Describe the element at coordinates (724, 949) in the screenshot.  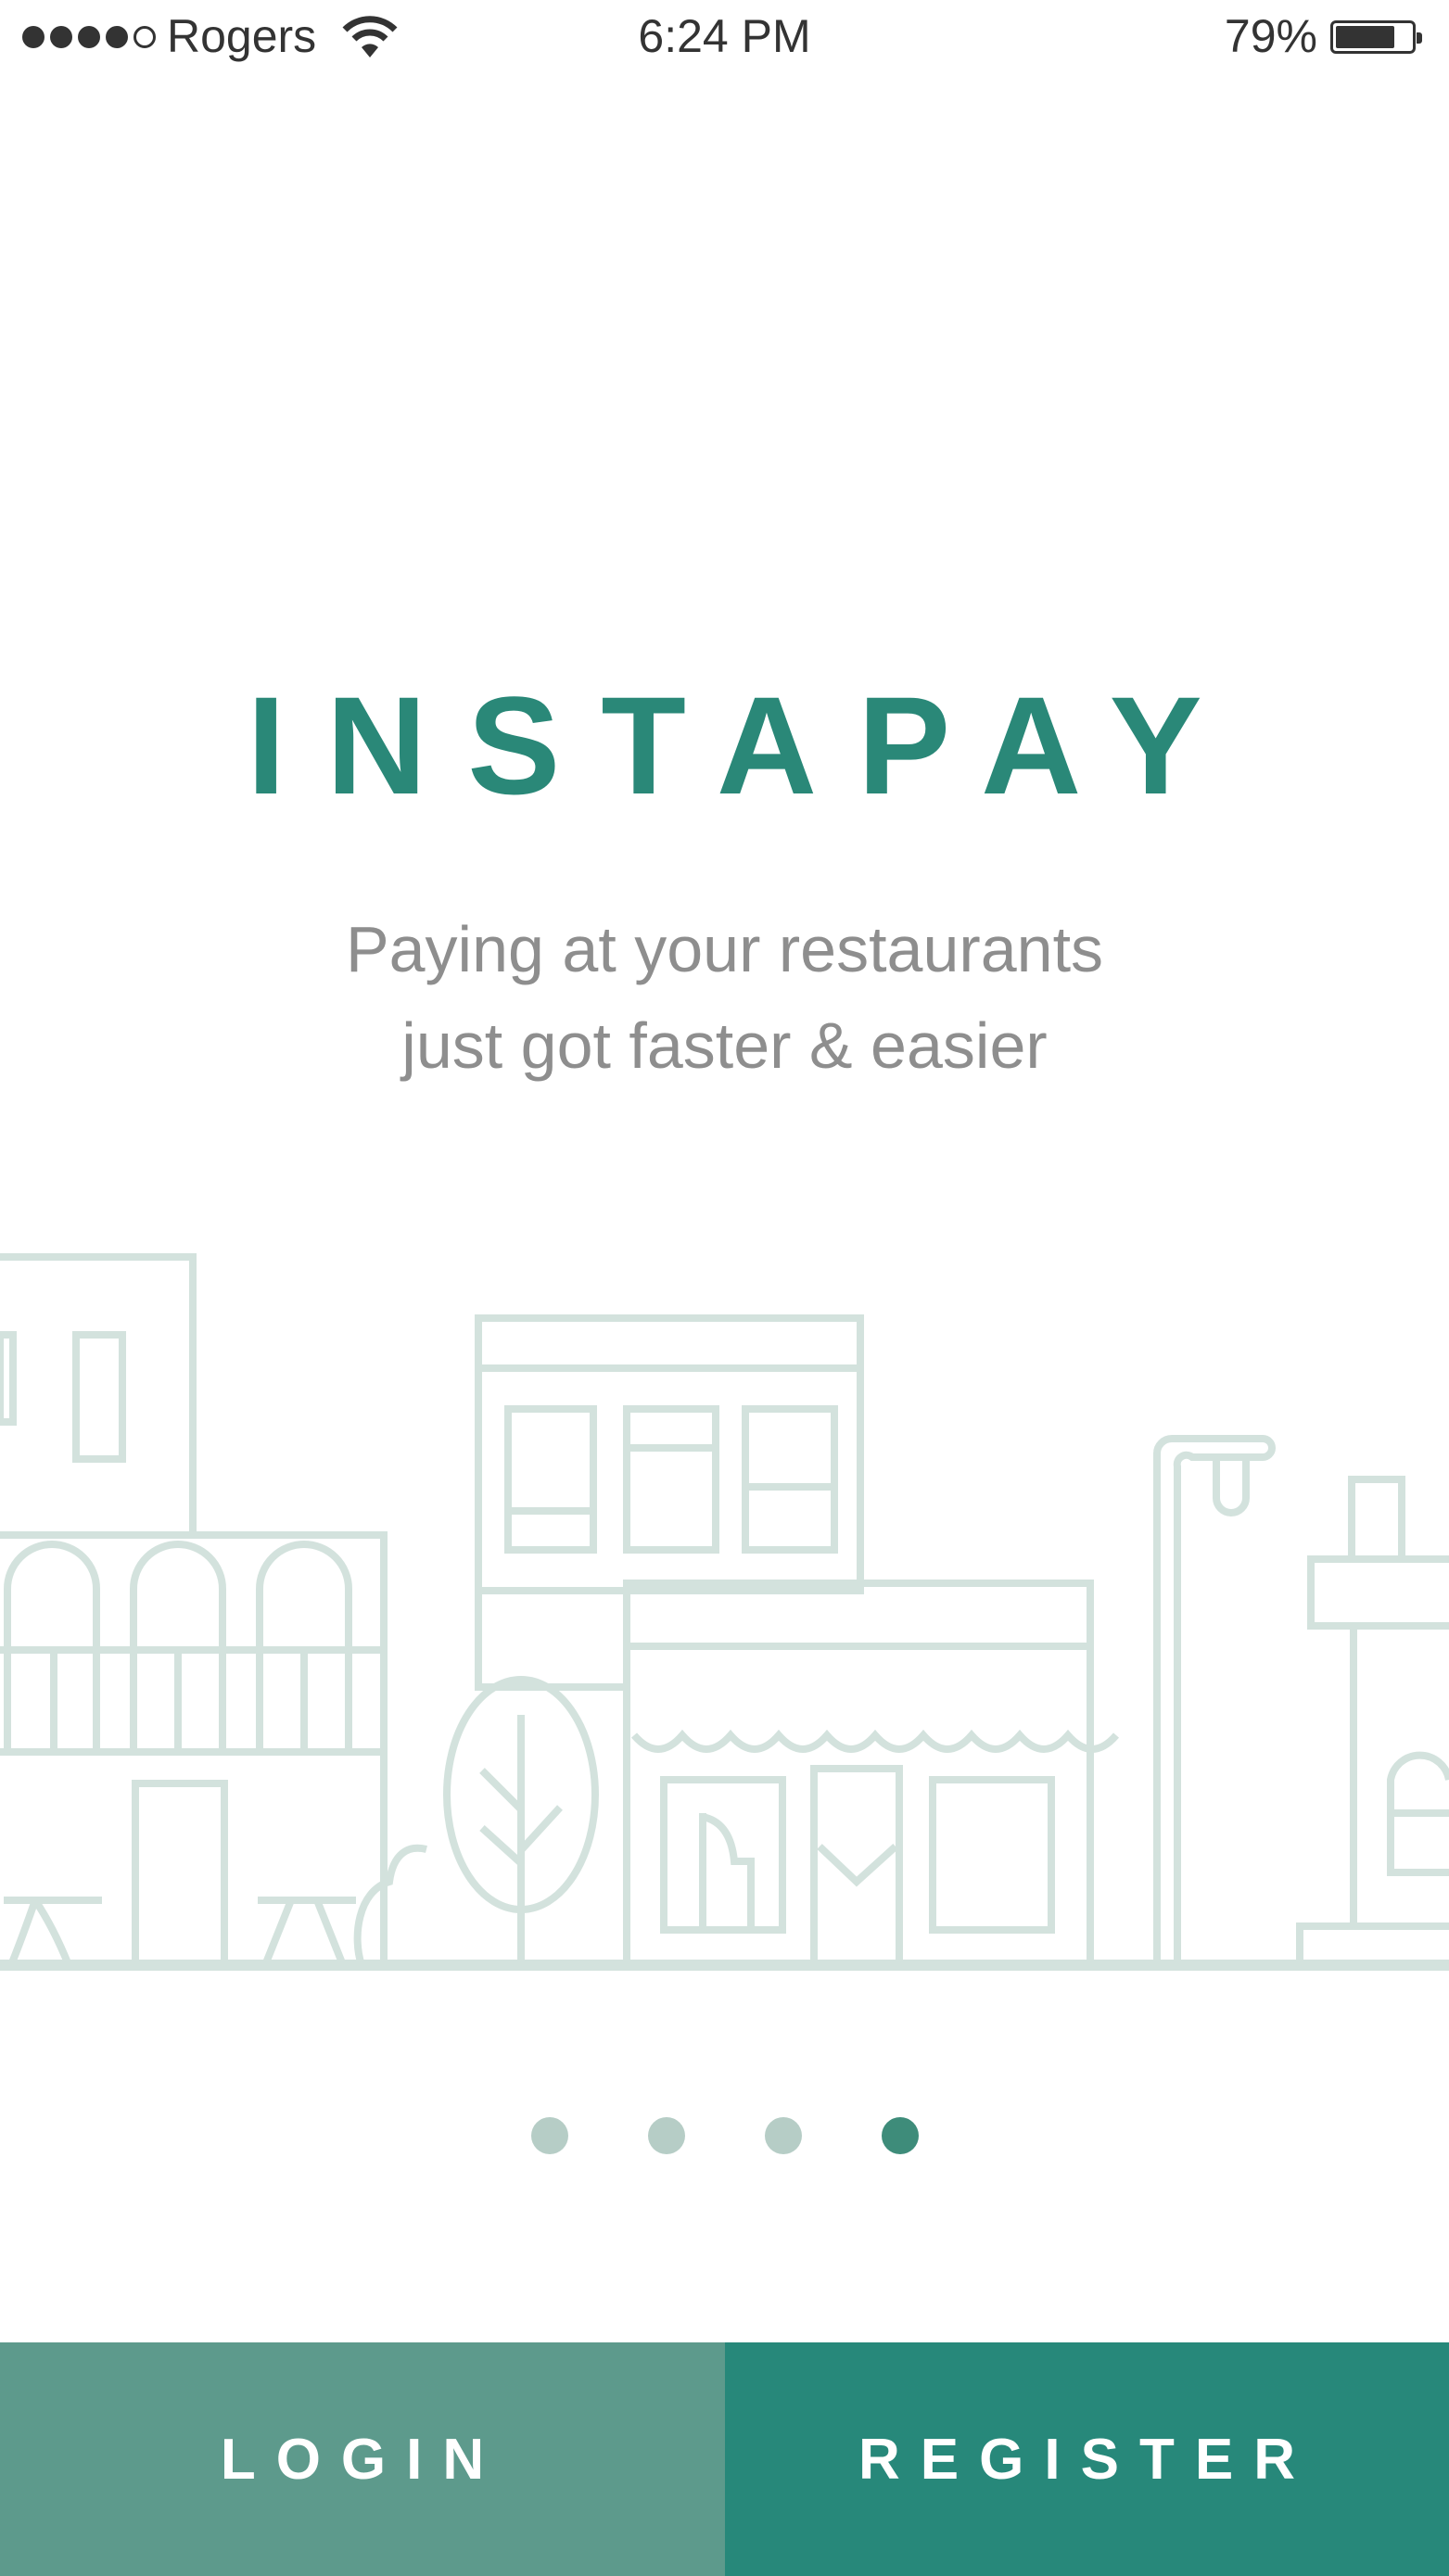
I see `tagline-line-1: Paying at your restaurants` at that location.